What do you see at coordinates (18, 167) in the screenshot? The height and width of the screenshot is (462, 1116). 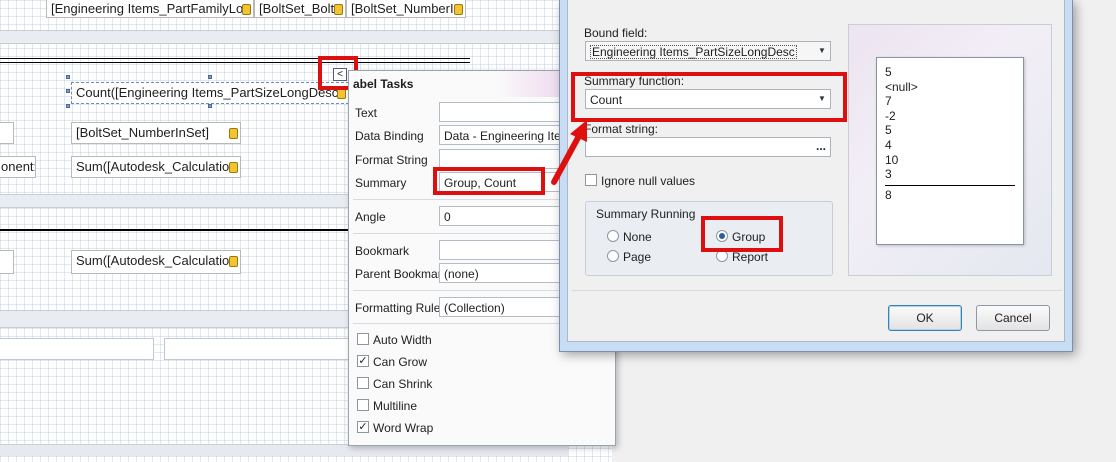 I see `report-label-component: onent:` at bounding box center [18, 167].